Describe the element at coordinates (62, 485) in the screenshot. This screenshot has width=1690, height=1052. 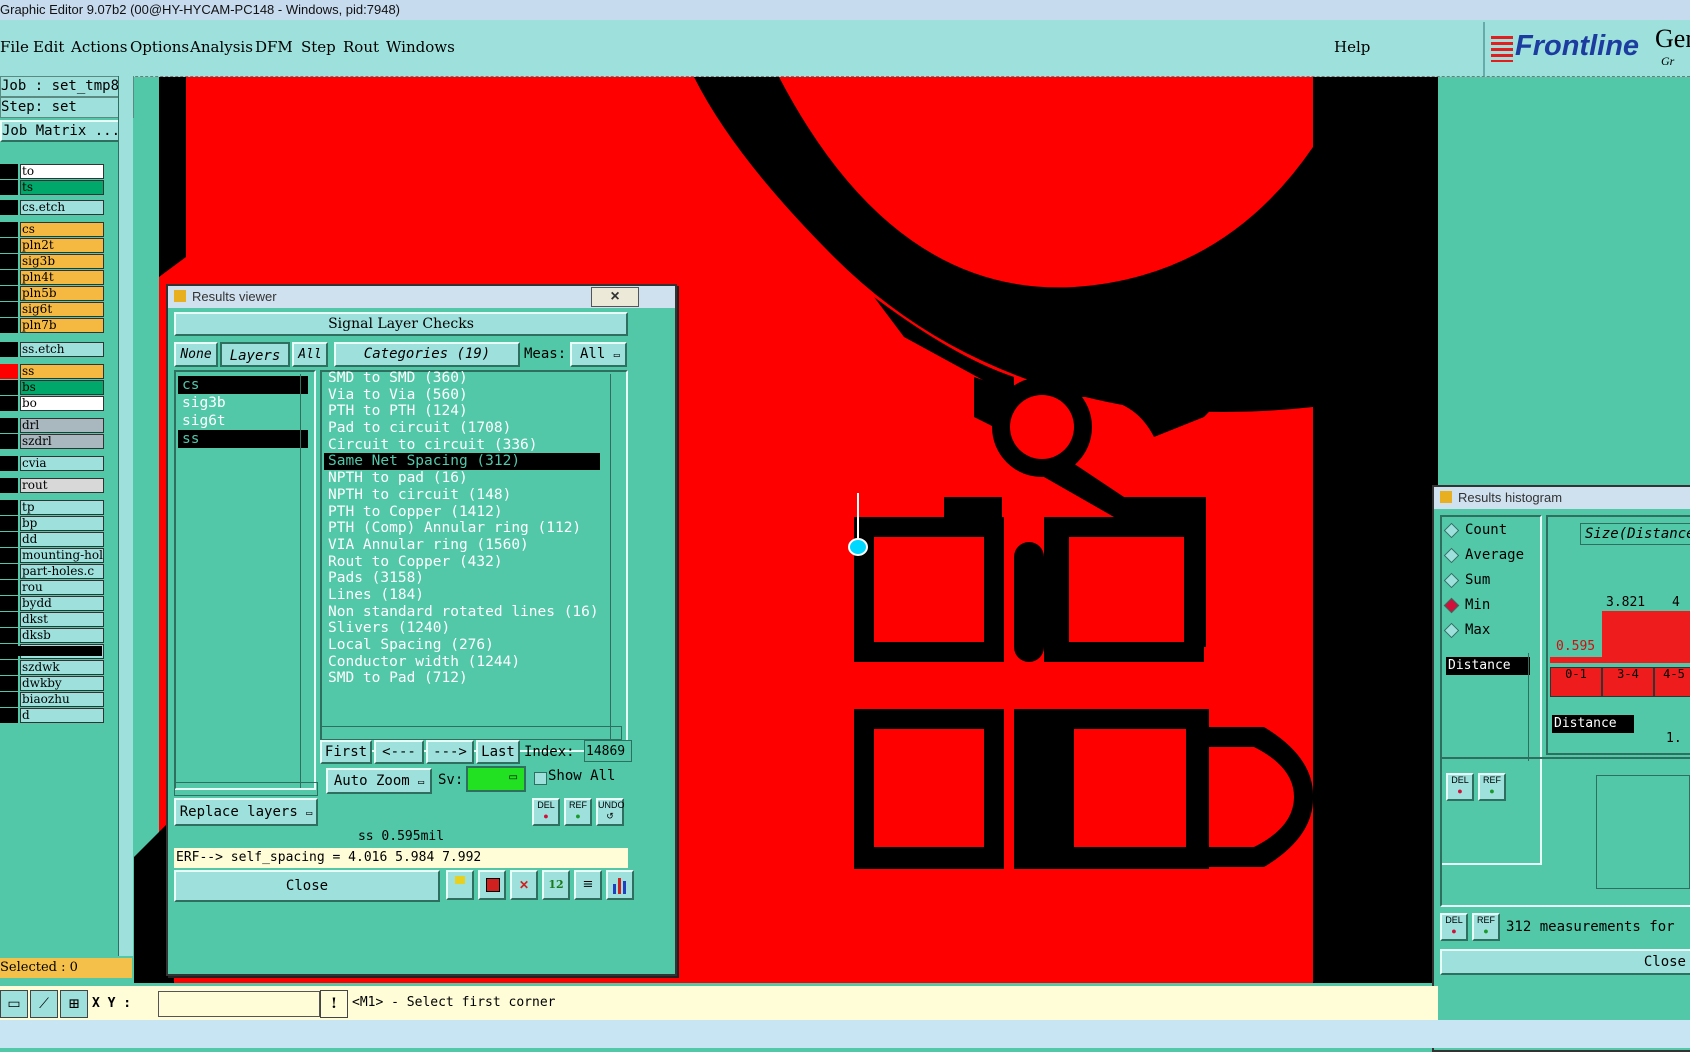
I see `layer-name: rout` at that location.